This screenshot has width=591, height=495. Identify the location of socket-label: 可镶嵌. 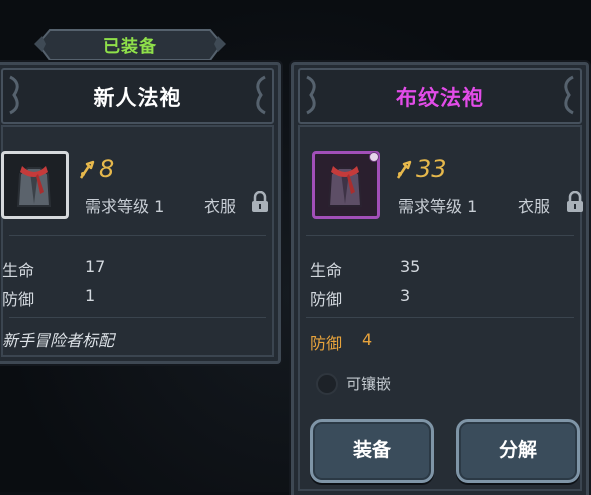
(369, 384).